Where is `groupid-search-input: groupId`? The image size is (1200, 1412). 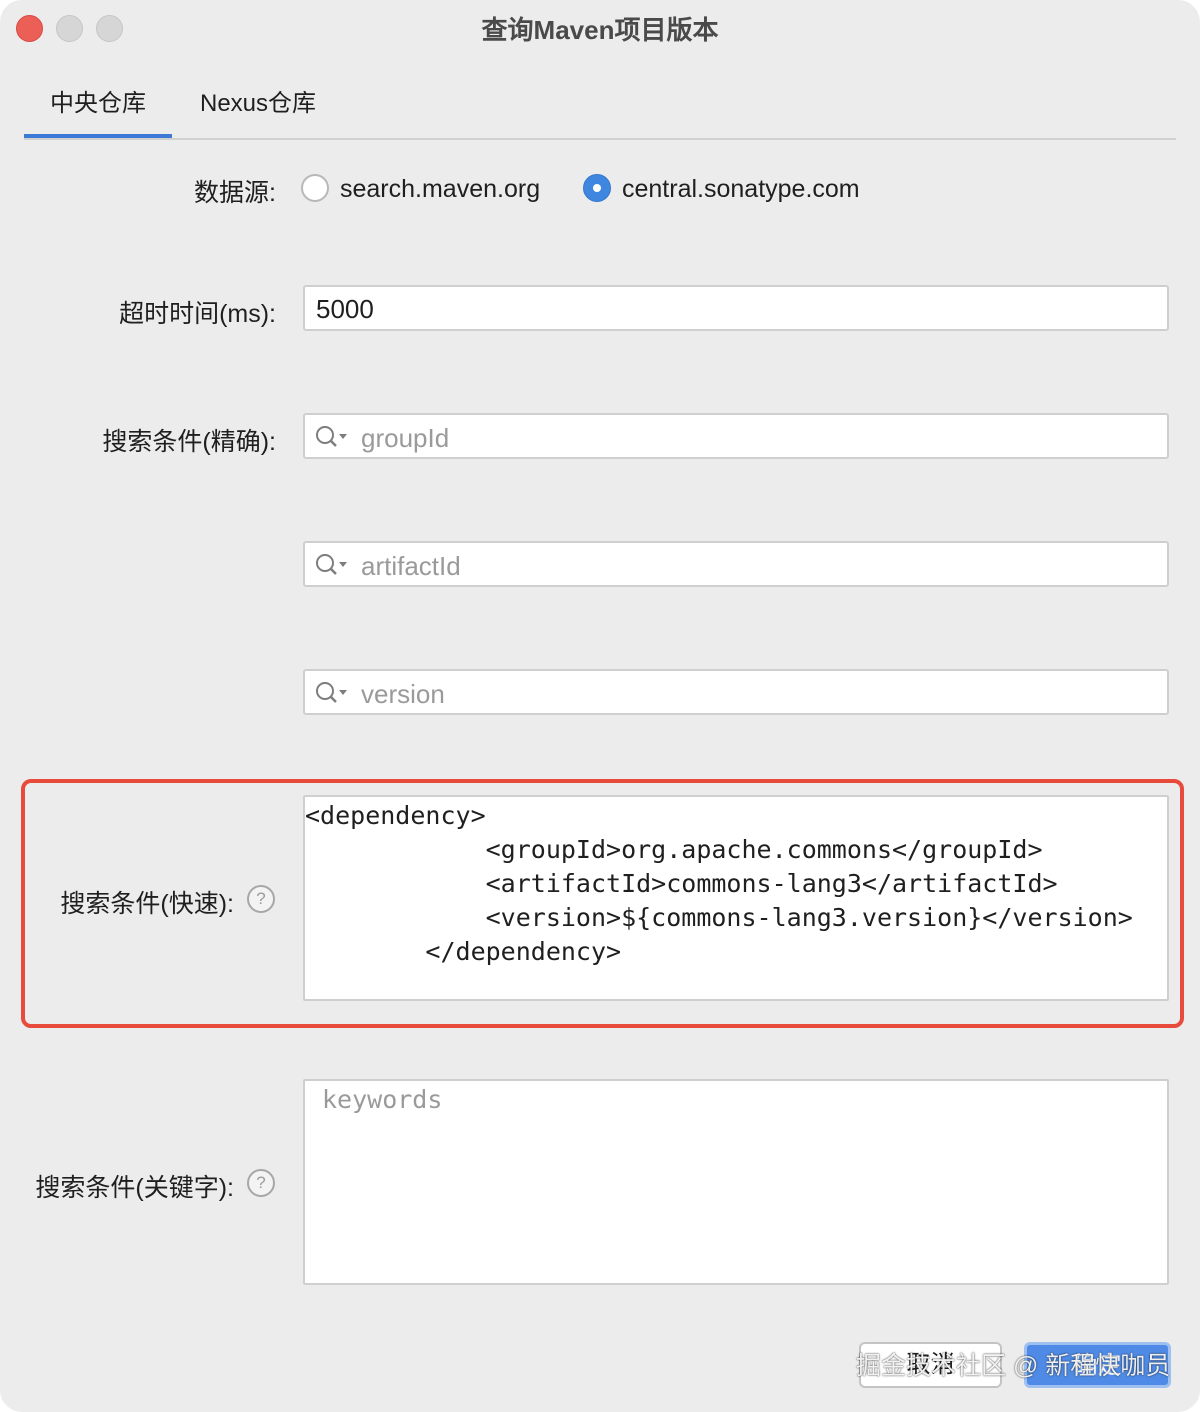 groupid-search-input: groupId is located at coordinates (736, 436).